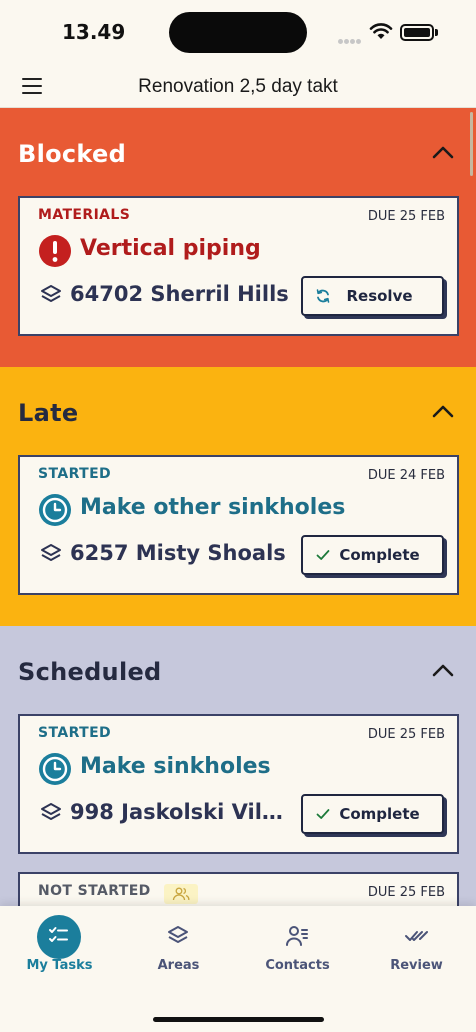 This screenshot has height=1032, width=476. I want to click on dynamic-island, so click(238, 32).